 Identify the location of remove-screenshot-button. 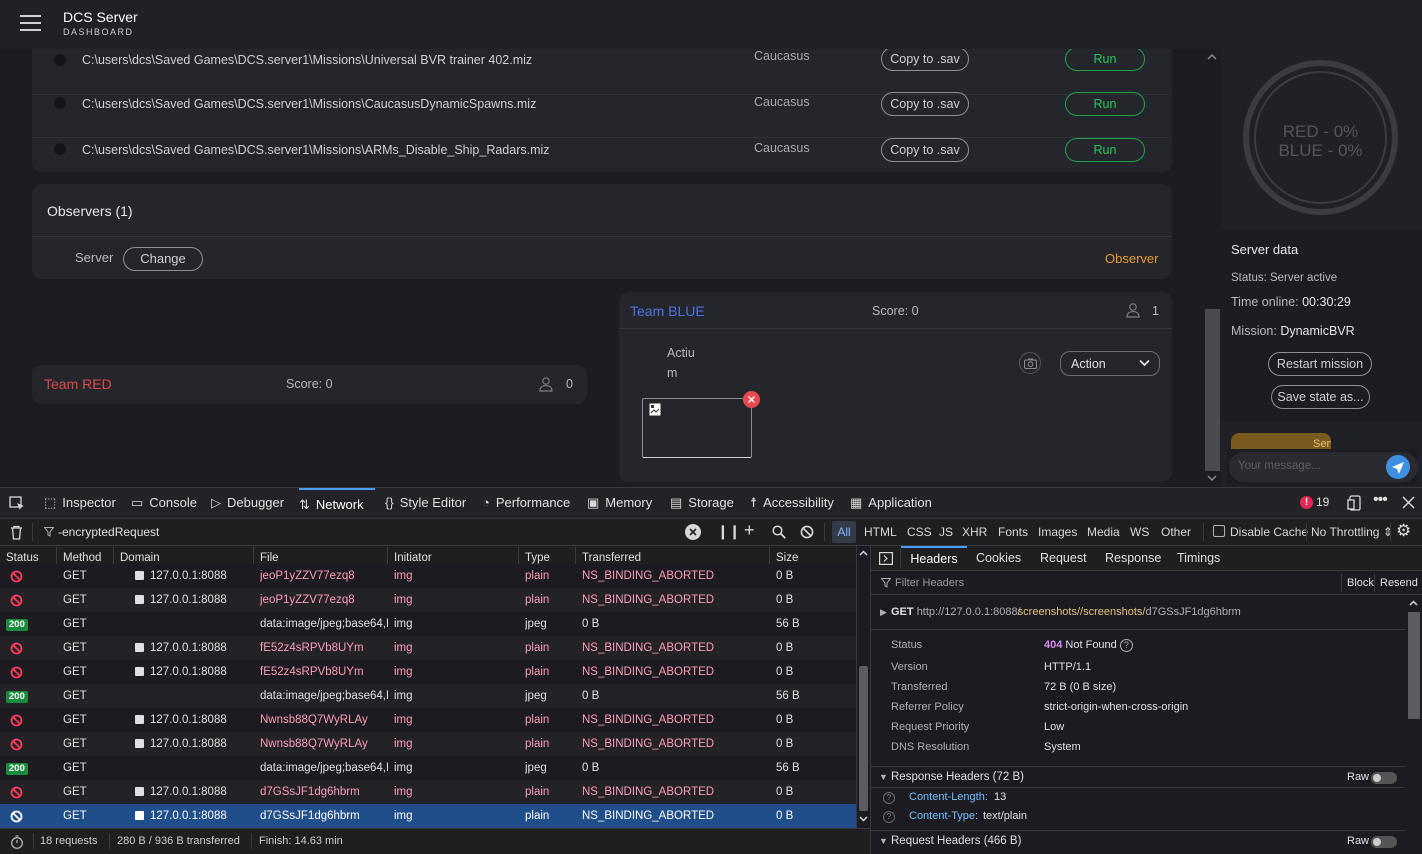
(751, 399).